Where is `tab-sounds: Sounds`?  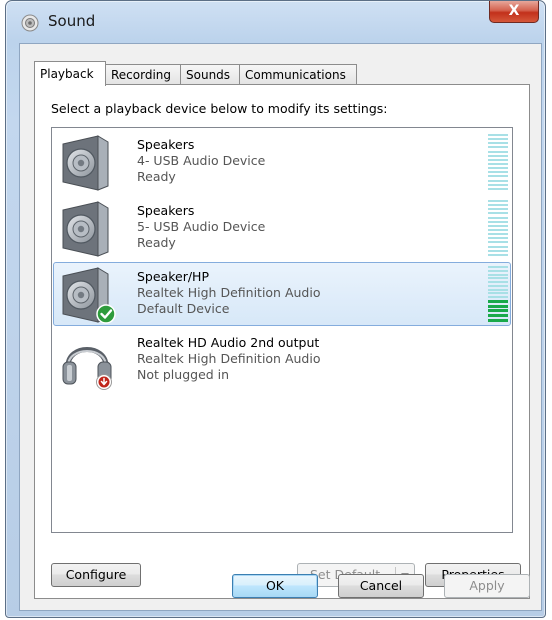
tab-sounds: Sounds is located at coordinates (210, 75).